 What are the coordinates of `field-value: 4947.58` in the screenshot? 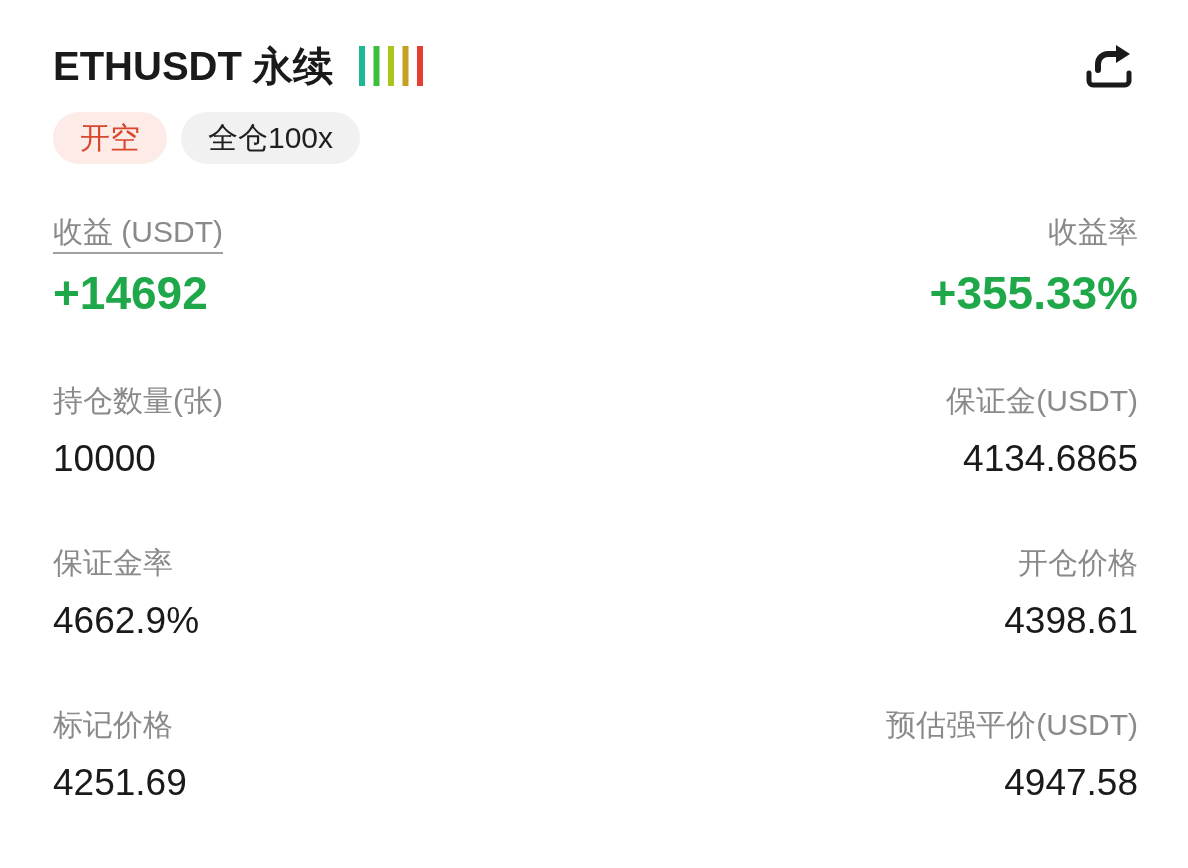 It's located at (1071, 783).